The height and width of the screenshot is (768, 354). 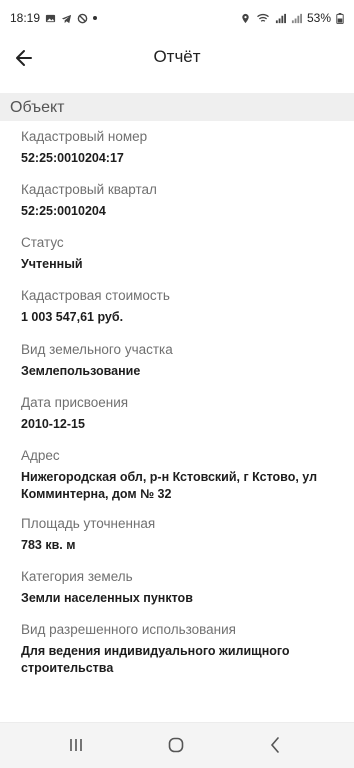 What do you see at coordinates (48, 545) in the screenshot?
I see `field-value: 783 кв. м` at bounding box center [48, 545].